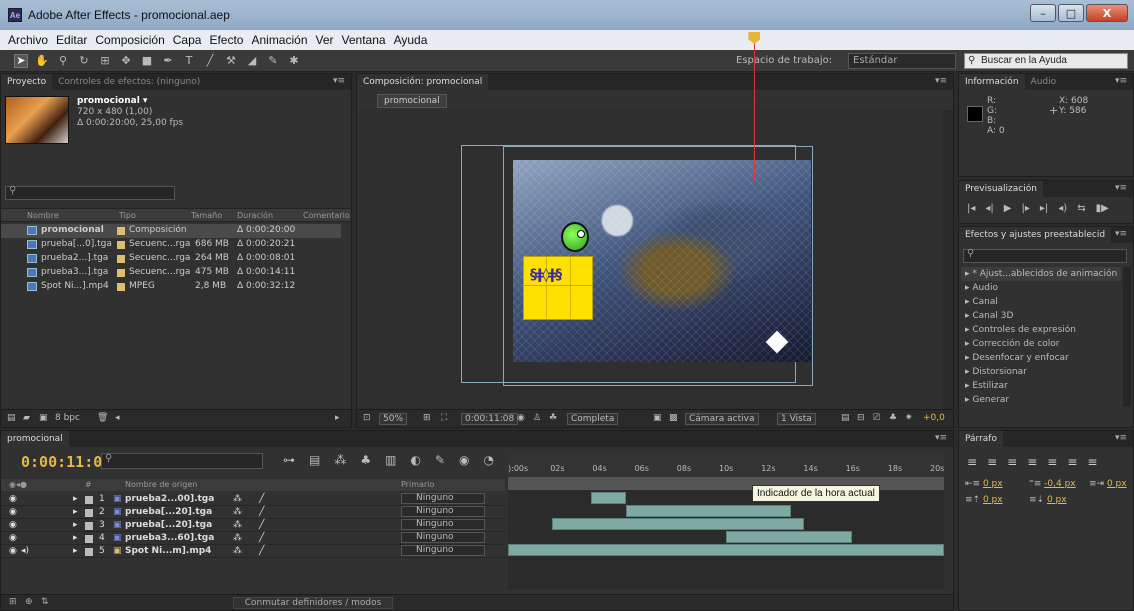 The height and width of the screenshot is (611, 1134). I want to click on menu-ventana: Ventana, so click(364, 40).